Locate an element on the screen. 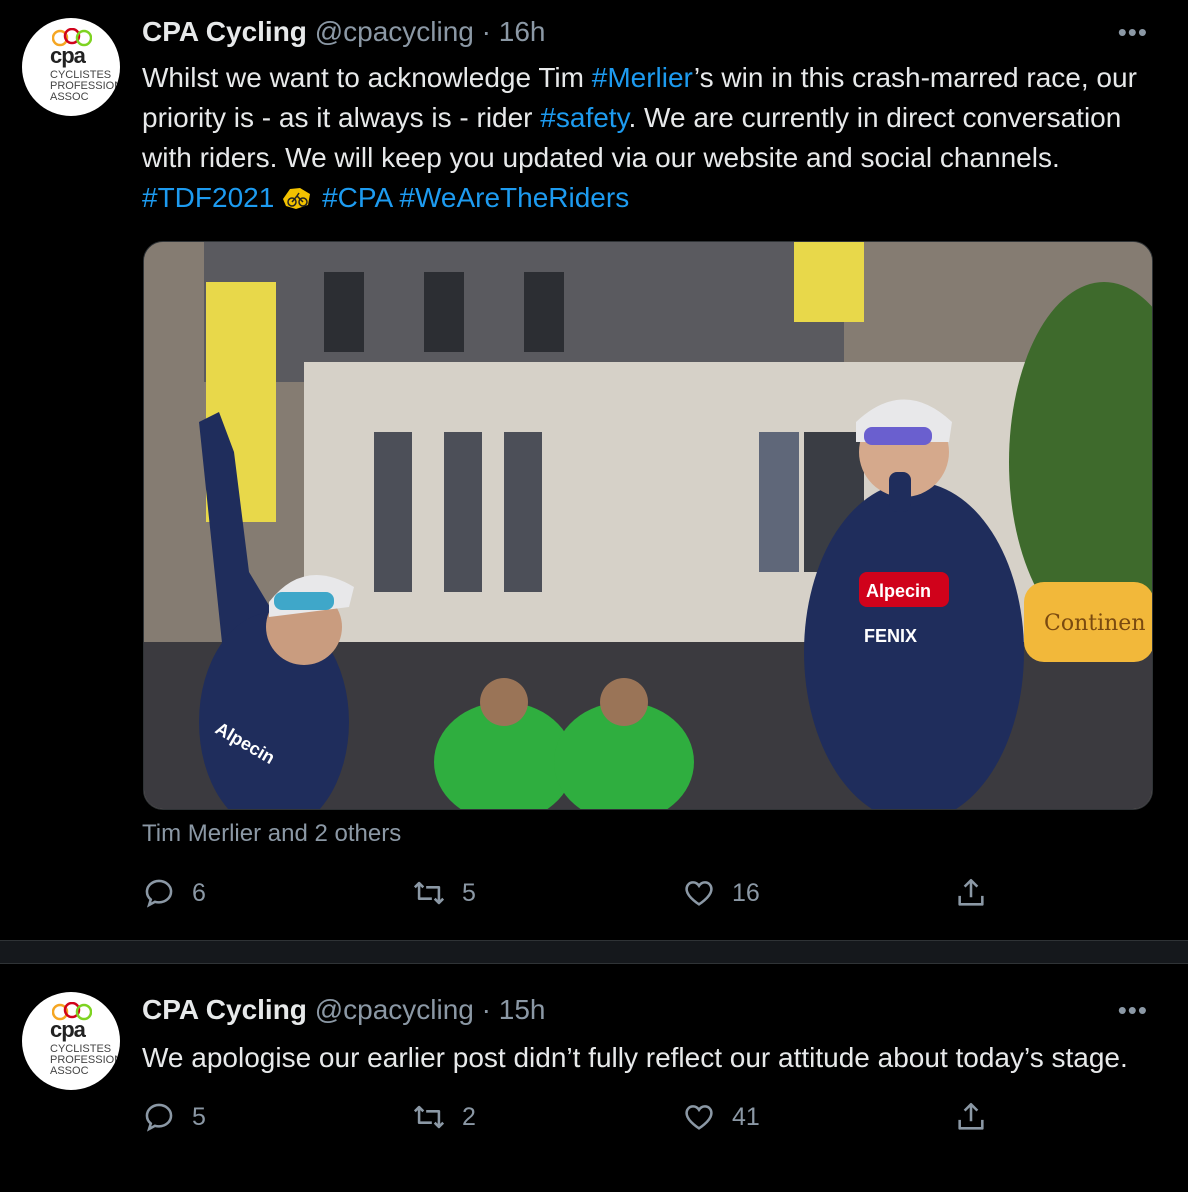 The height and width of the screenshot is (1192, 1188). tweet-header: CPA Cycling @cpacycling · 15h is located at coordinates (343, 1010).